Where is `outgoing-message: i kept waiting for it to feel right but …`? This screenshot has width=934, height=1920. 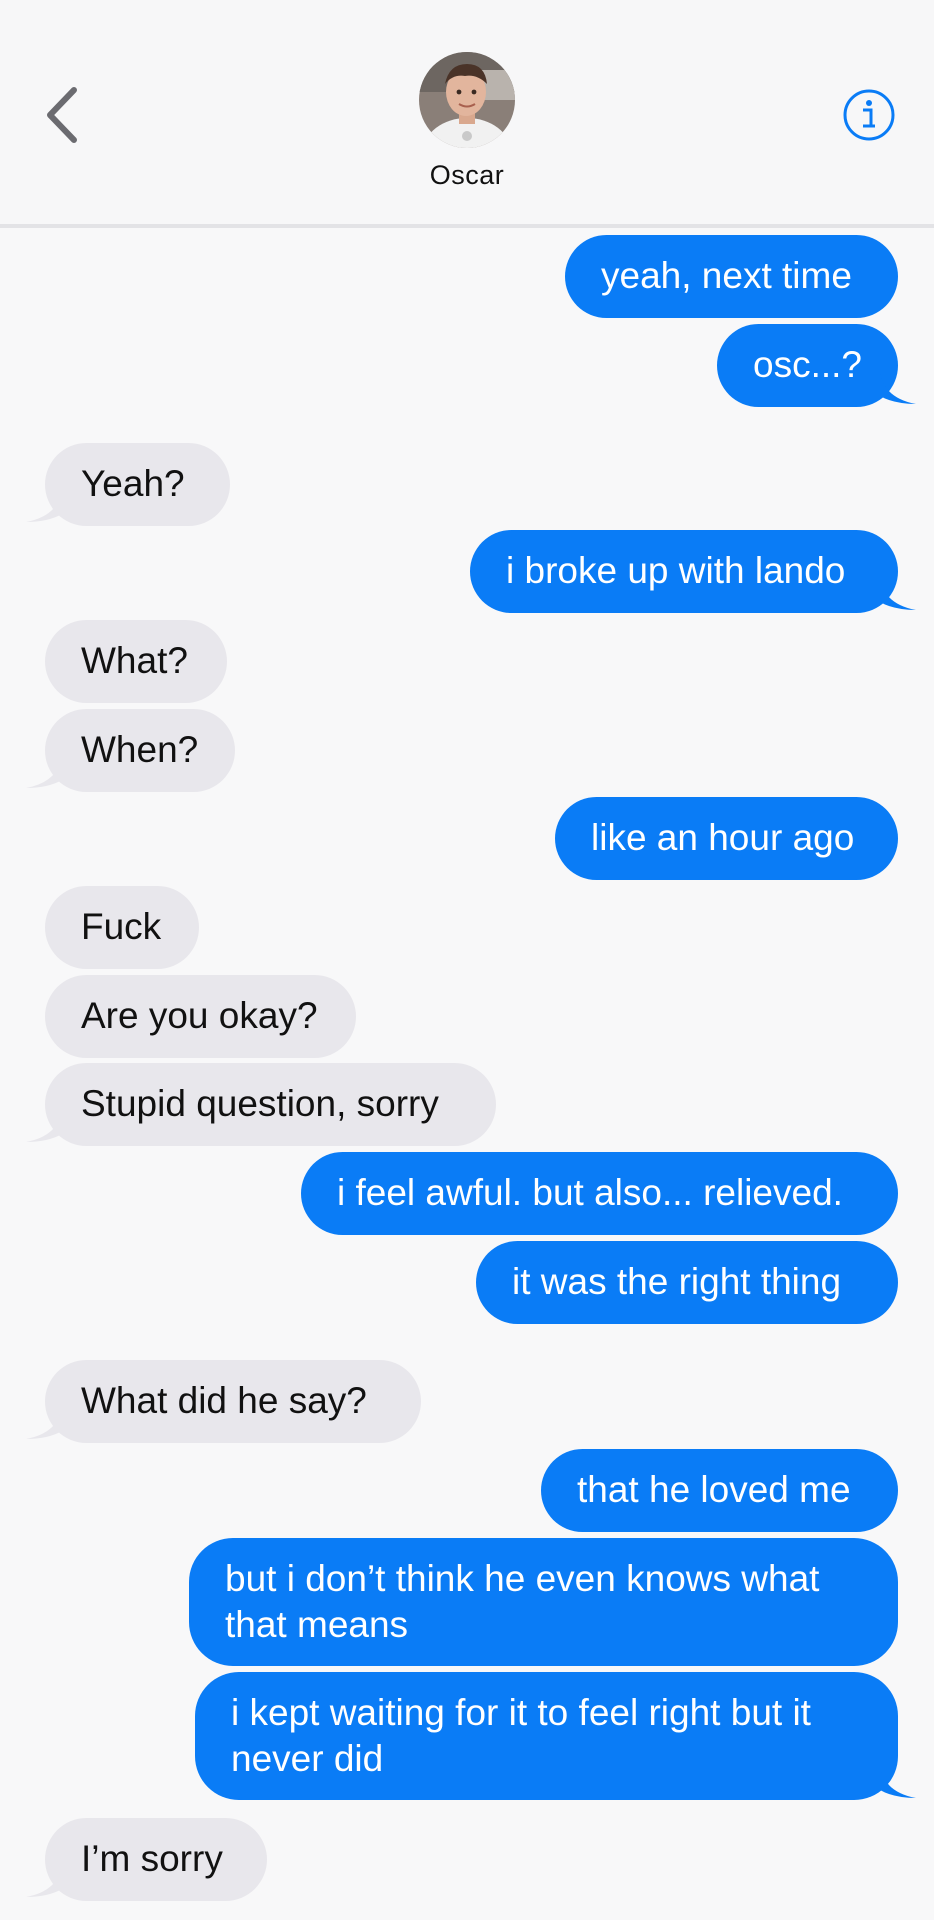
outgoing-message: i kept waiting for it to feel right but … is located at coordinates (546, 1736).